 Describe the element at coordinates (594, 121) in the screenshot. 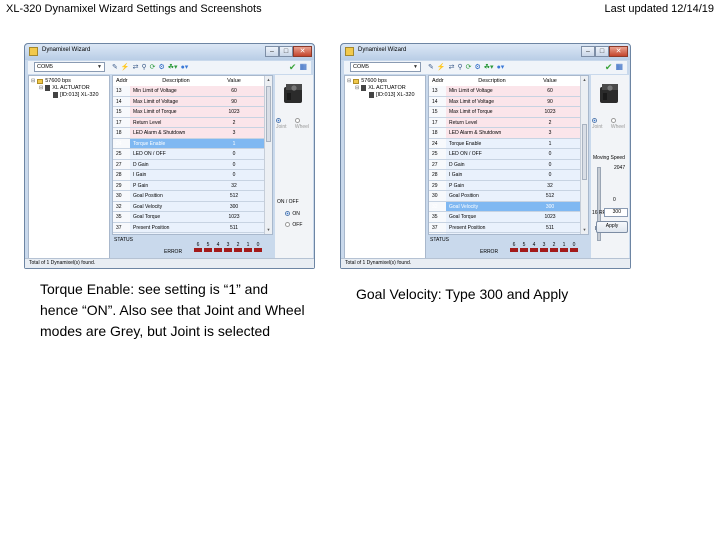

I see `radio-dot-icon` at that location.